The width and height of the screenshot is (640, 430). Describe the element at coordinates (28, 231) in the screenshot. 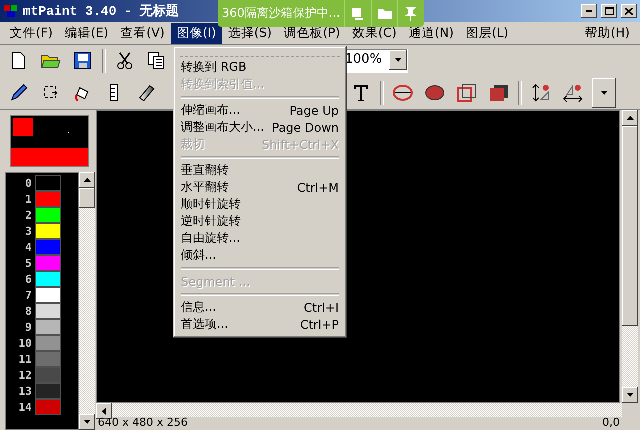

I see `palette-index: 3` at that location.